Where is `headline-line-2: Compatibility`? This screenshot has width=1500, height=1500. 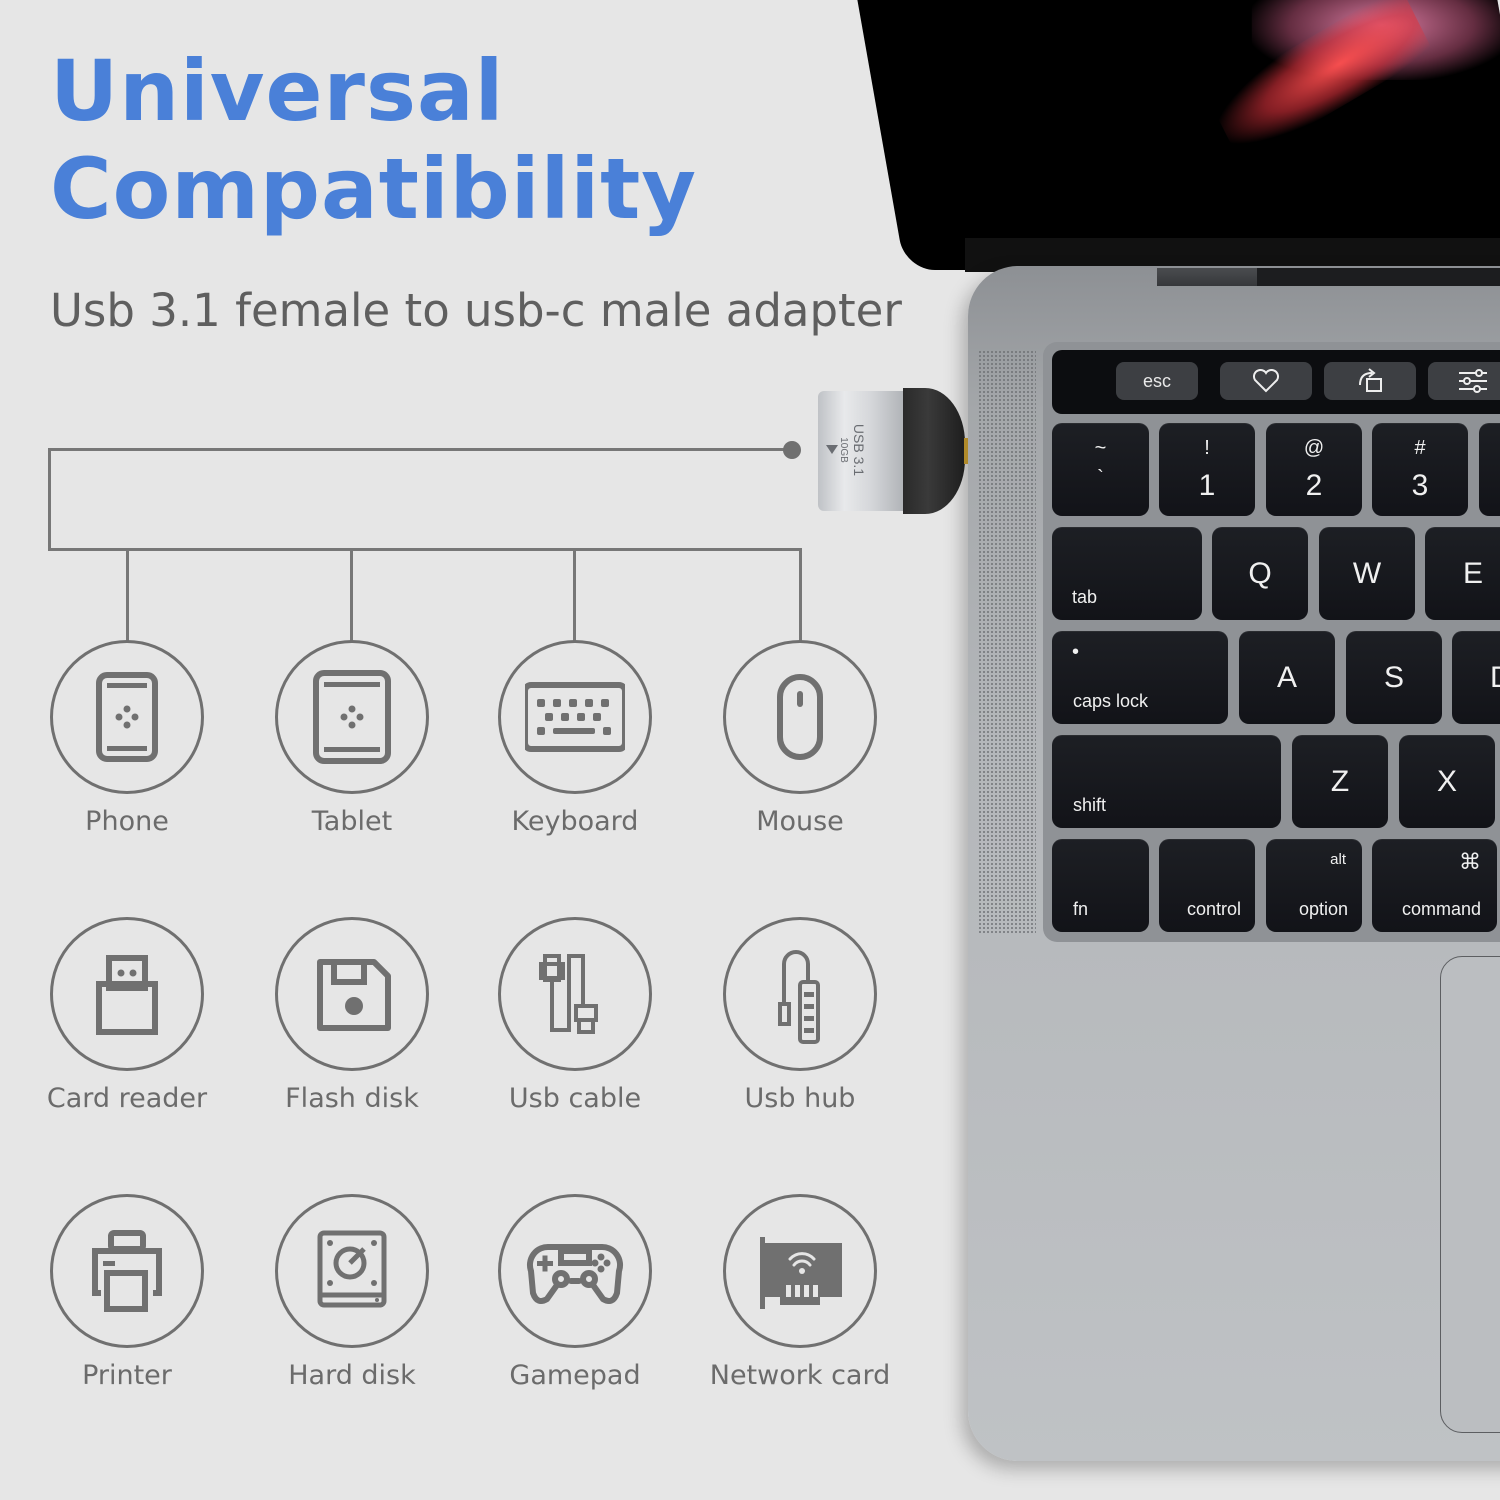
headline-line-2: Compatibility is located at coordinates (374, 189).